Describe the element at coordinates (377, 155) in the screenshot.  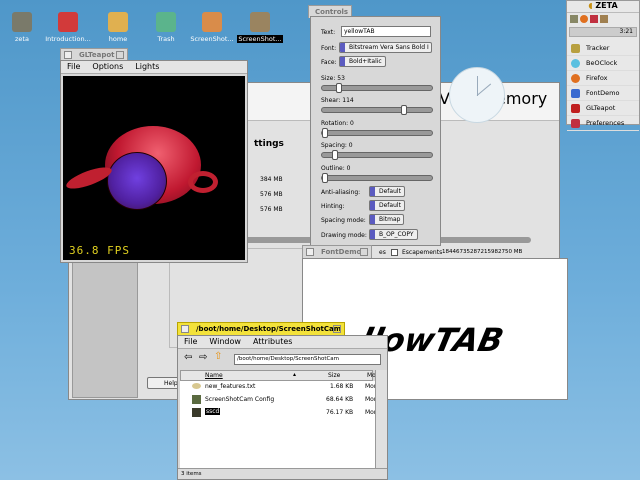
I see `spacing-slider` at that location.